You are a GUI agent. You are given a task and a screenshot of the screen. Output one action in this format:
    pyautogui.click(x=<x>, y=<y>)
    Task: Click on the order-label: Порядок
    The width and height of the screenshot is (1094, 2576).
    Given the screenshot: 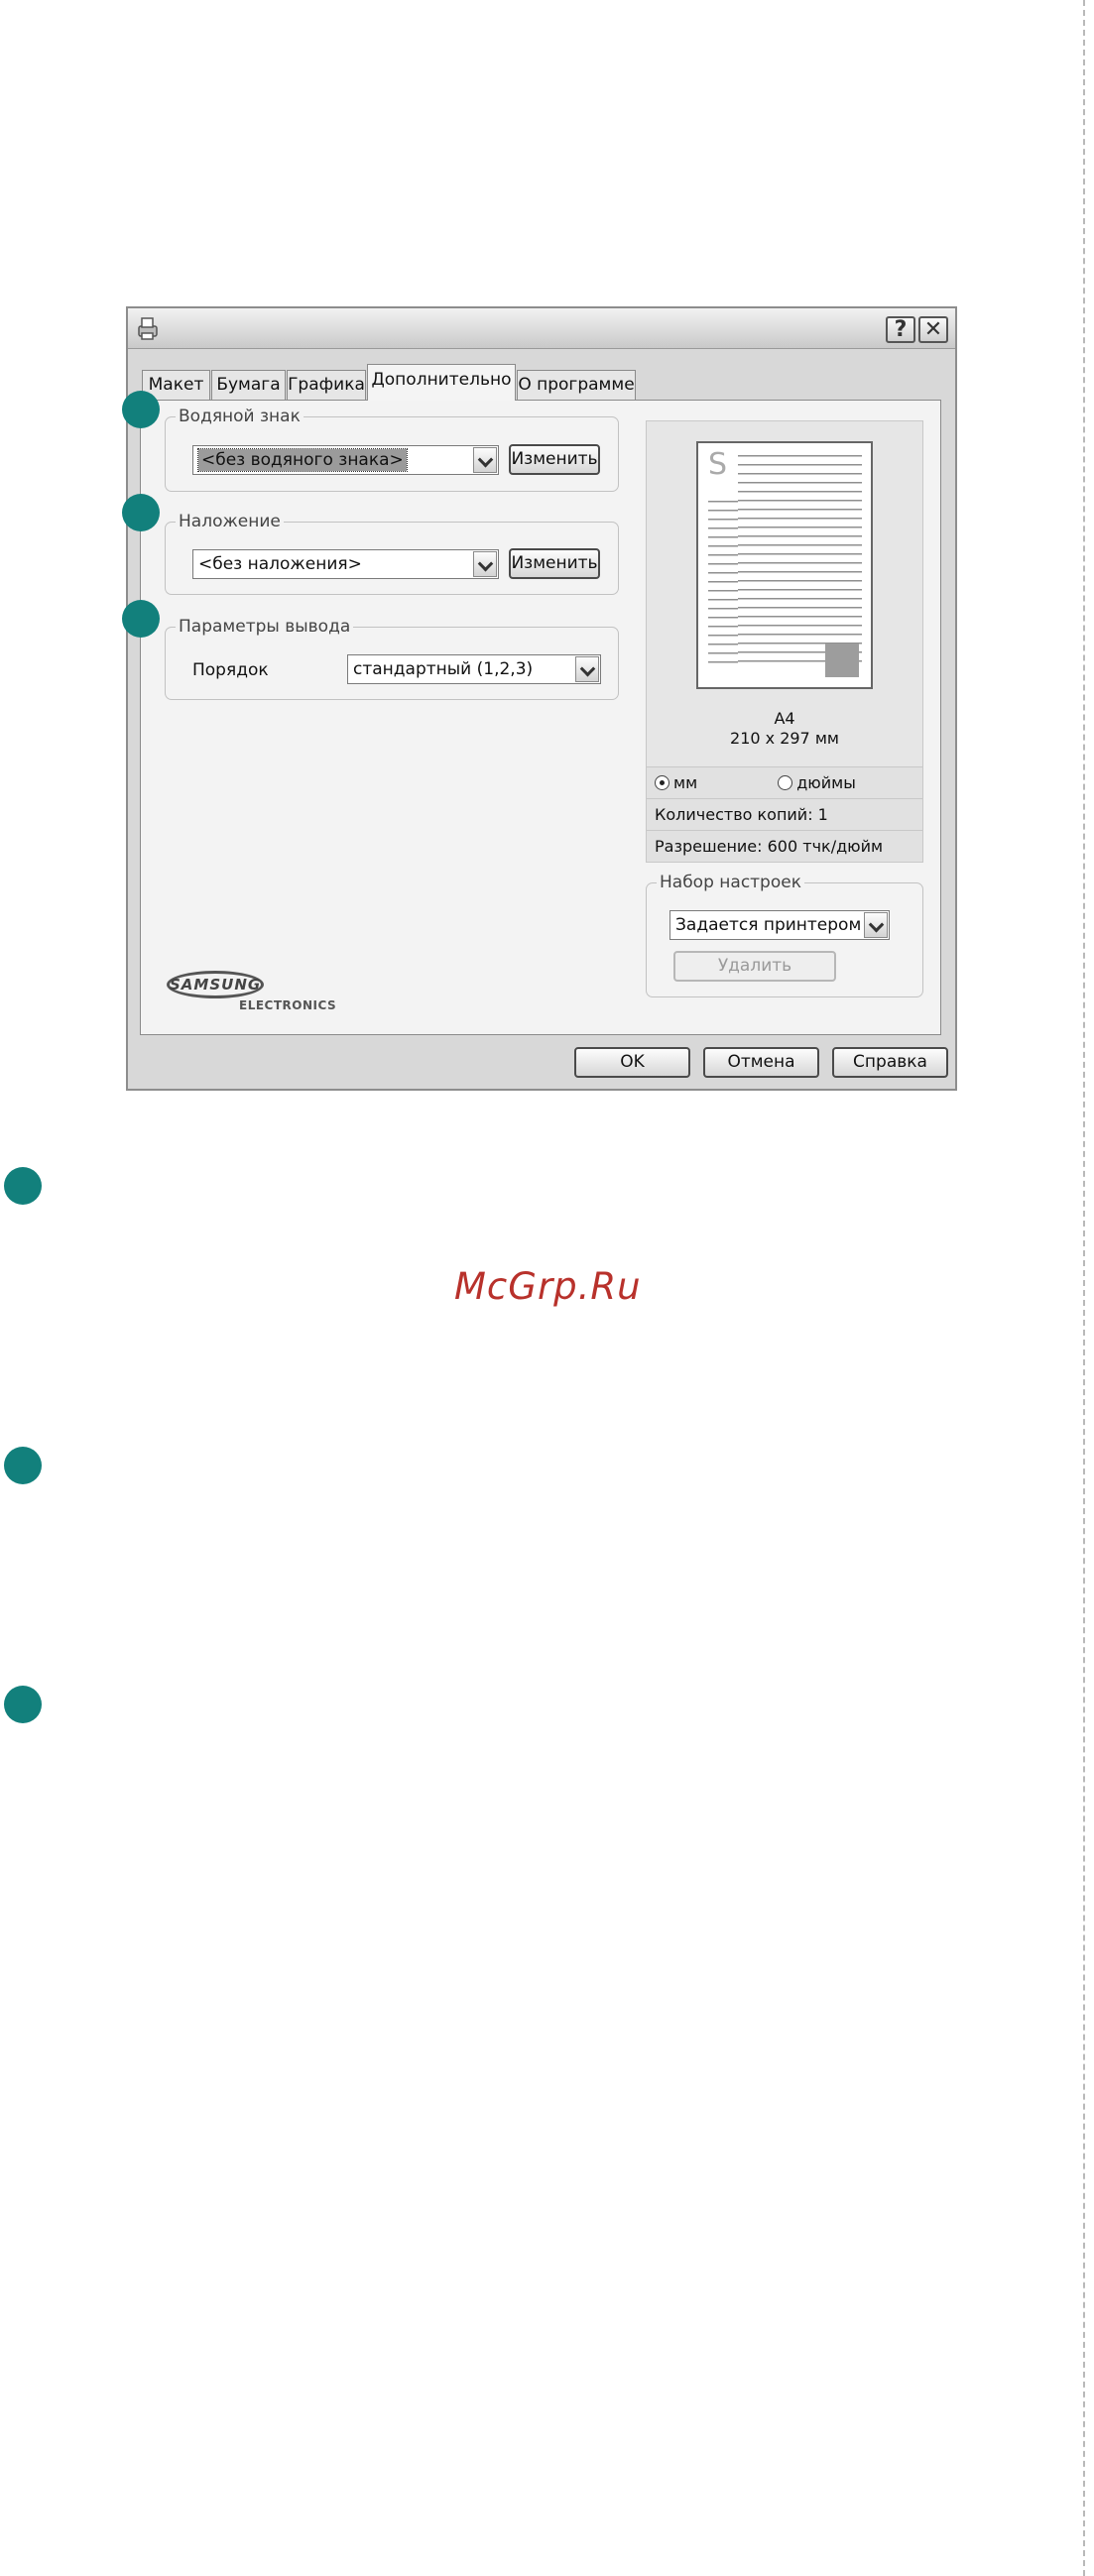 What is the action you would take?
    pyautogui.click(x=230, y=670)
    